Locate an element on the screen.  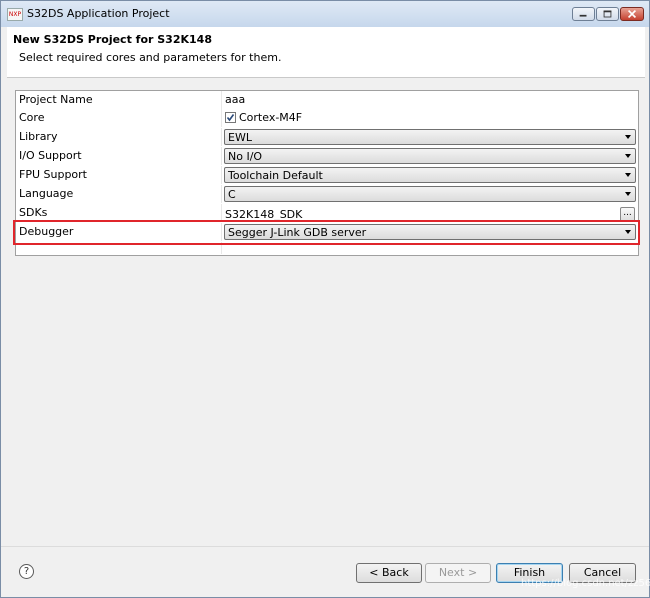
project-name-label: Project Name is located at coordinates (56, 99).